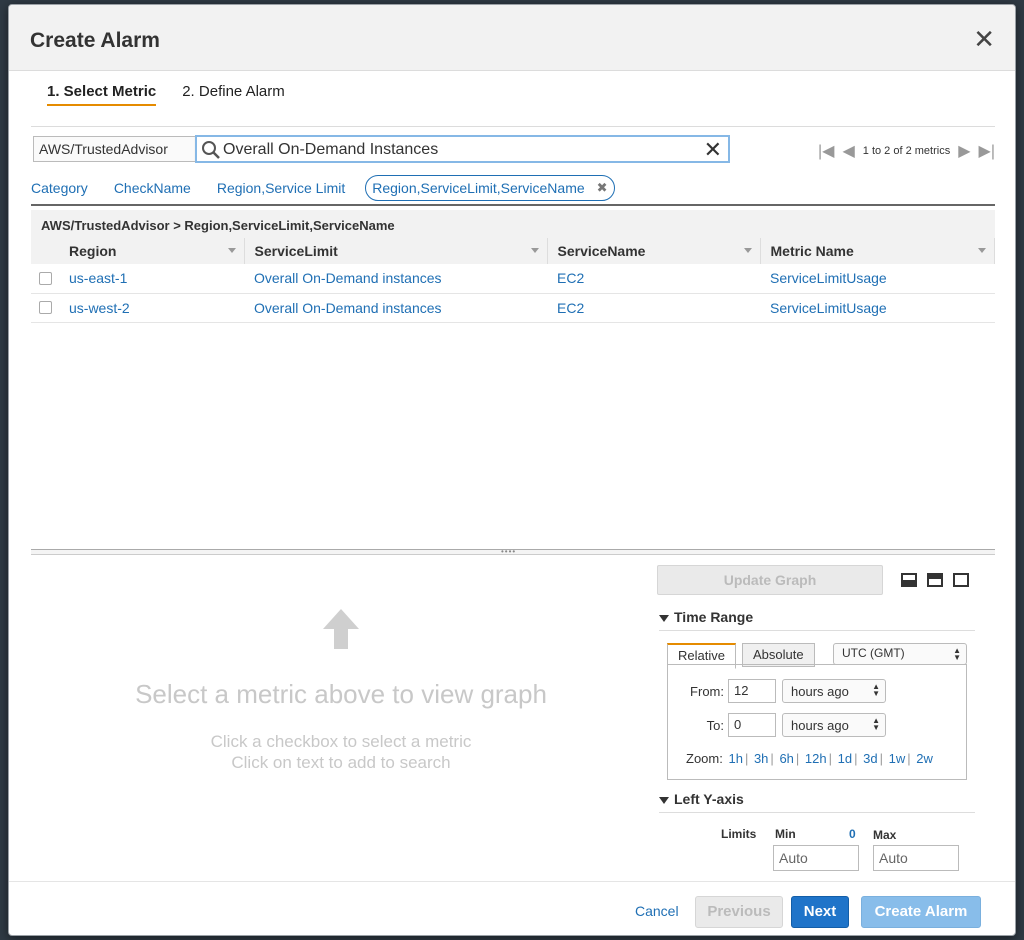 The height and width of the screenshot is (940, 1024). Describe the element at coordinates (752, 725) in the screenshot. I see `to-value-input: 0` at that location.